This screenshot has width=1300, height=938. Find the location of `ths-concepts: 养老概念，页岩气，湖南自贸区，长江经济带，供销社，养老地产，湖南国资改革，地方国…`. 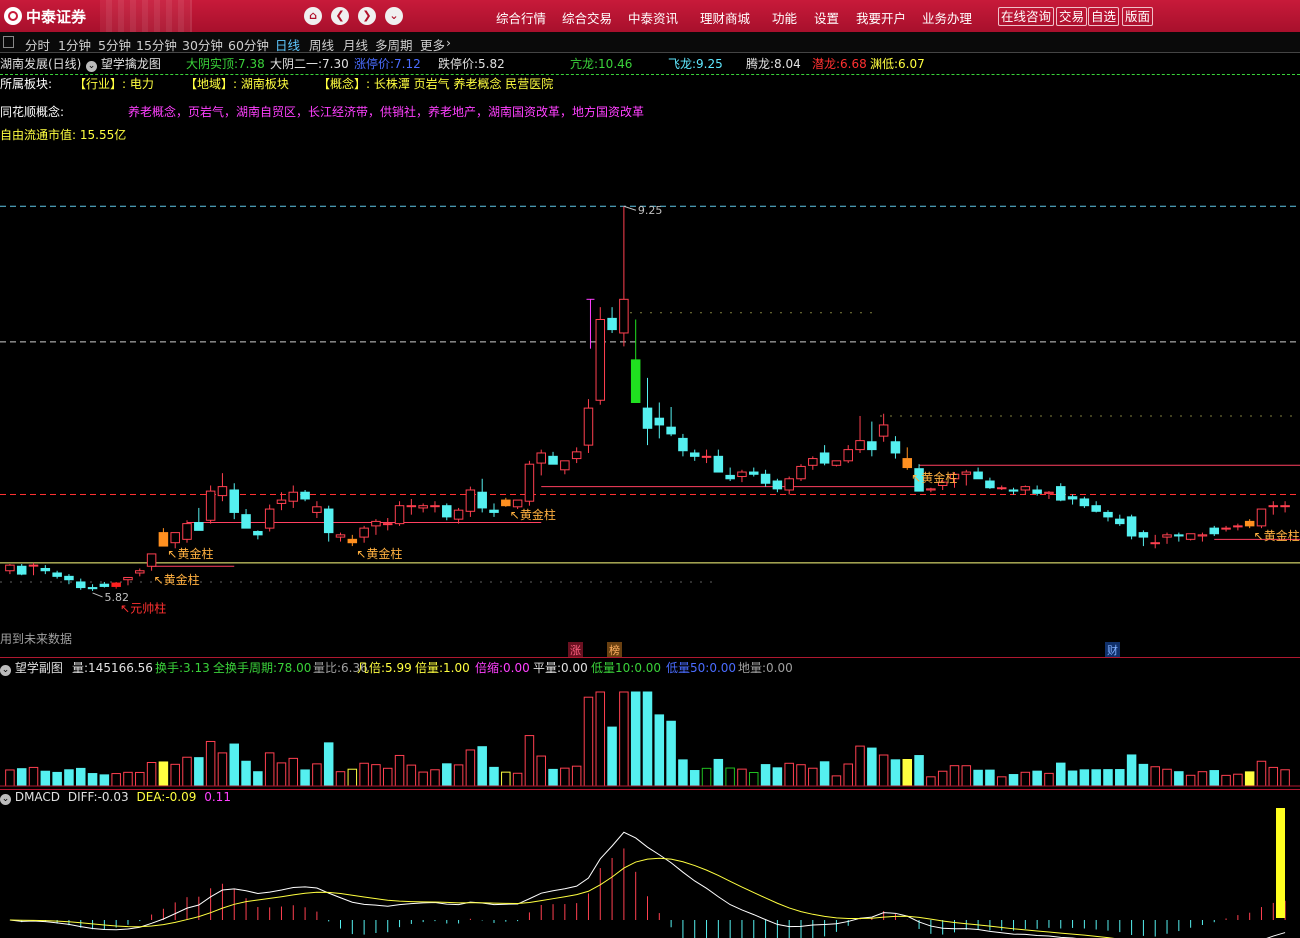

ths-concepts: 养老概念，页岩气，湖南自贸区，长江经济带，供销社，养老地产，湖南国资改革，地方国… is located at coordinates (386, 112).